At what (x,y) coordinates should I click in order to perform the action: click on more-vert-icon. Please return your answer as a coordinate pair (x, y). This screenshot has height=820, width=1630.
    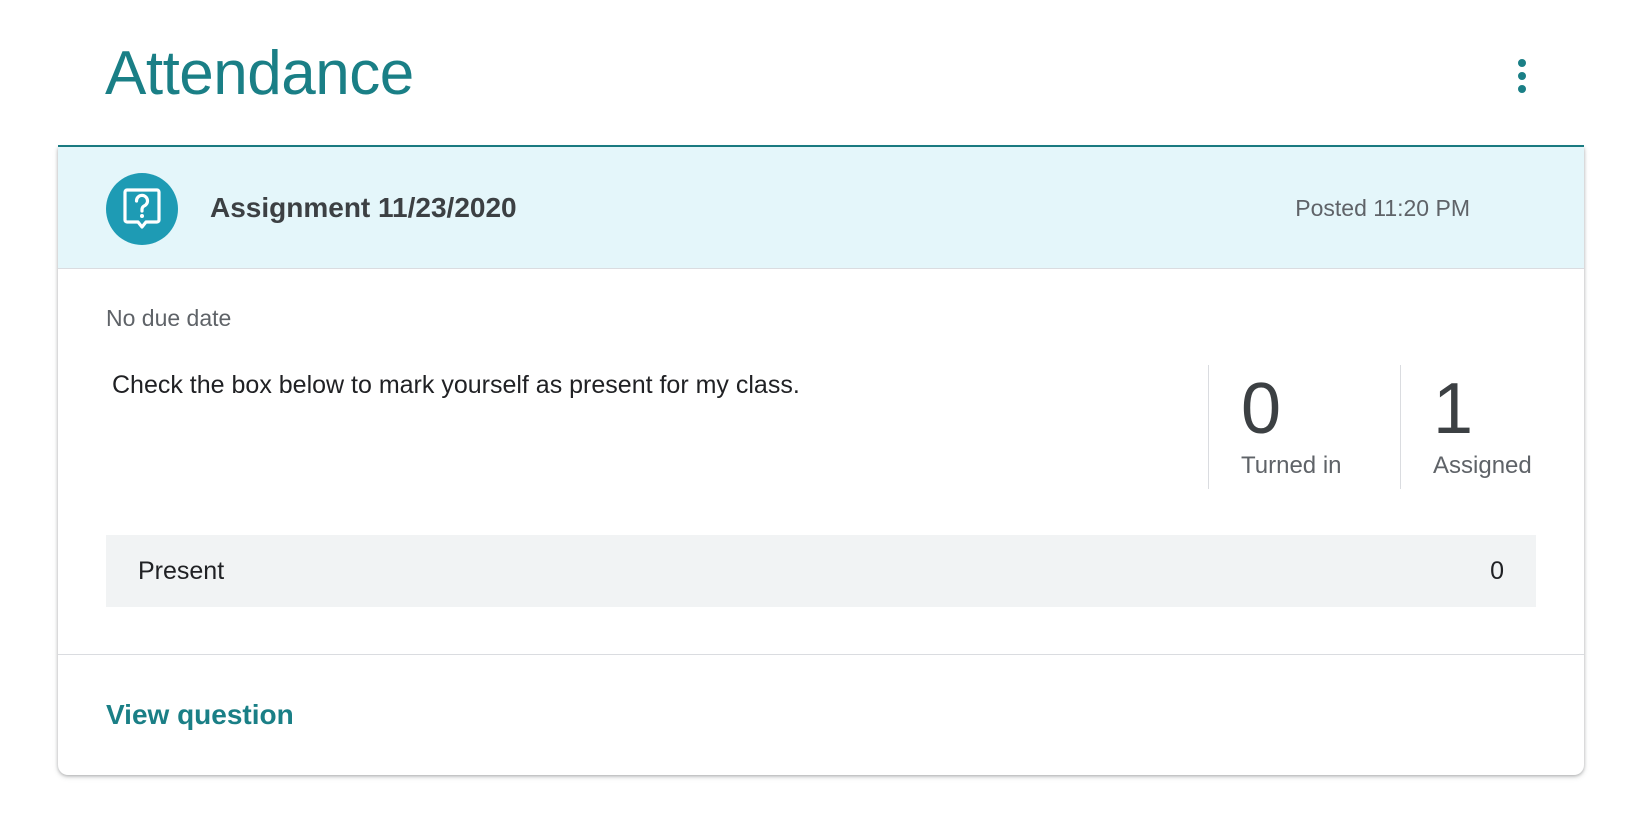
    Looking at the image, I should click on (1522, 76).